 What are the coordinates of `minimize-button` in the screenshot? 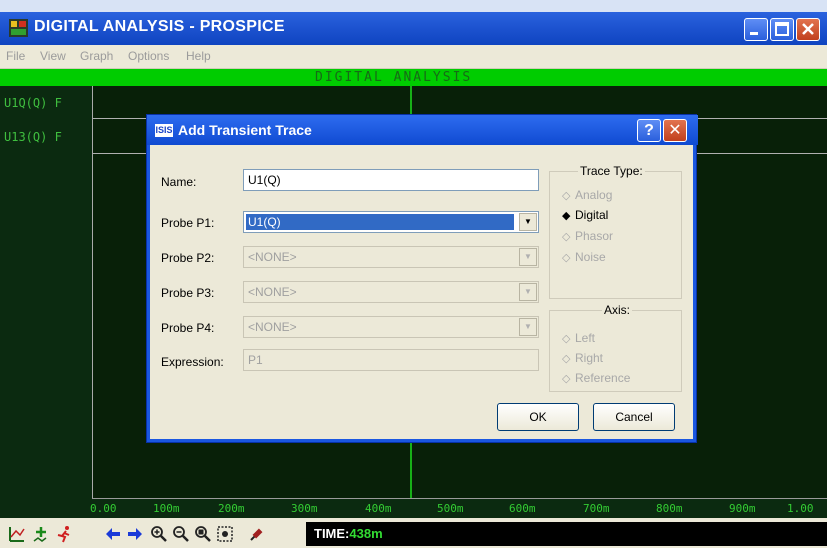 It's located at (756, 29).